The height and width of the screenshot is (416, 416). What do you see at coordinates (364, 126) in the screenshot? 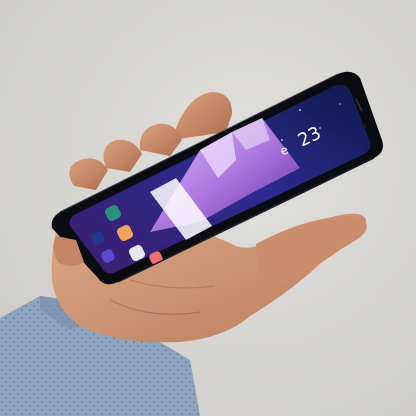
I see `front-camera` at bounding box center [364, 126].